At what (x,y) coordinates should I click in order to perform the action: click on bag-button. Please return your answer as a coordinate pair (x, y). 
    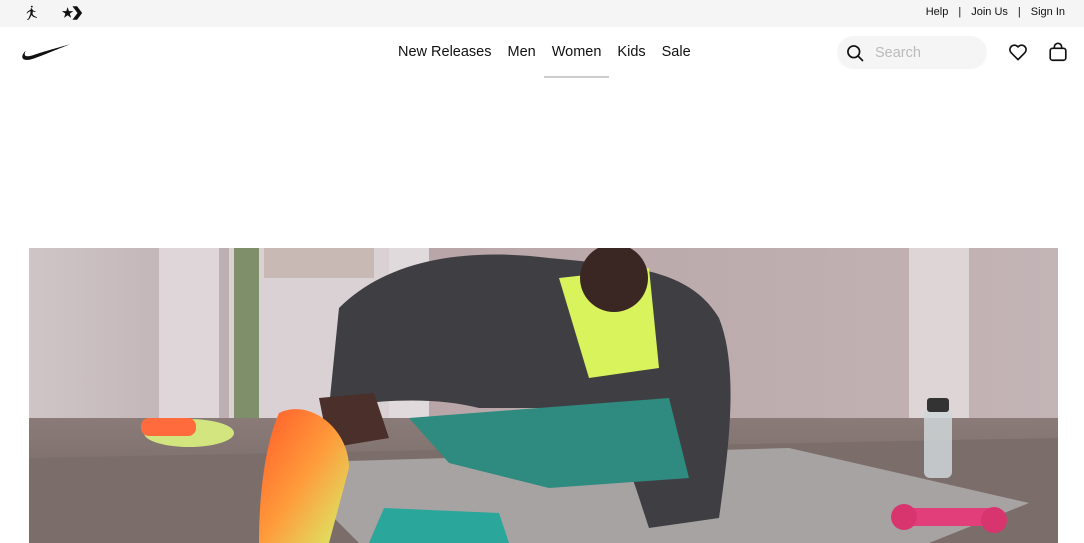
    Looking at the image, I should click on (1058, 52).